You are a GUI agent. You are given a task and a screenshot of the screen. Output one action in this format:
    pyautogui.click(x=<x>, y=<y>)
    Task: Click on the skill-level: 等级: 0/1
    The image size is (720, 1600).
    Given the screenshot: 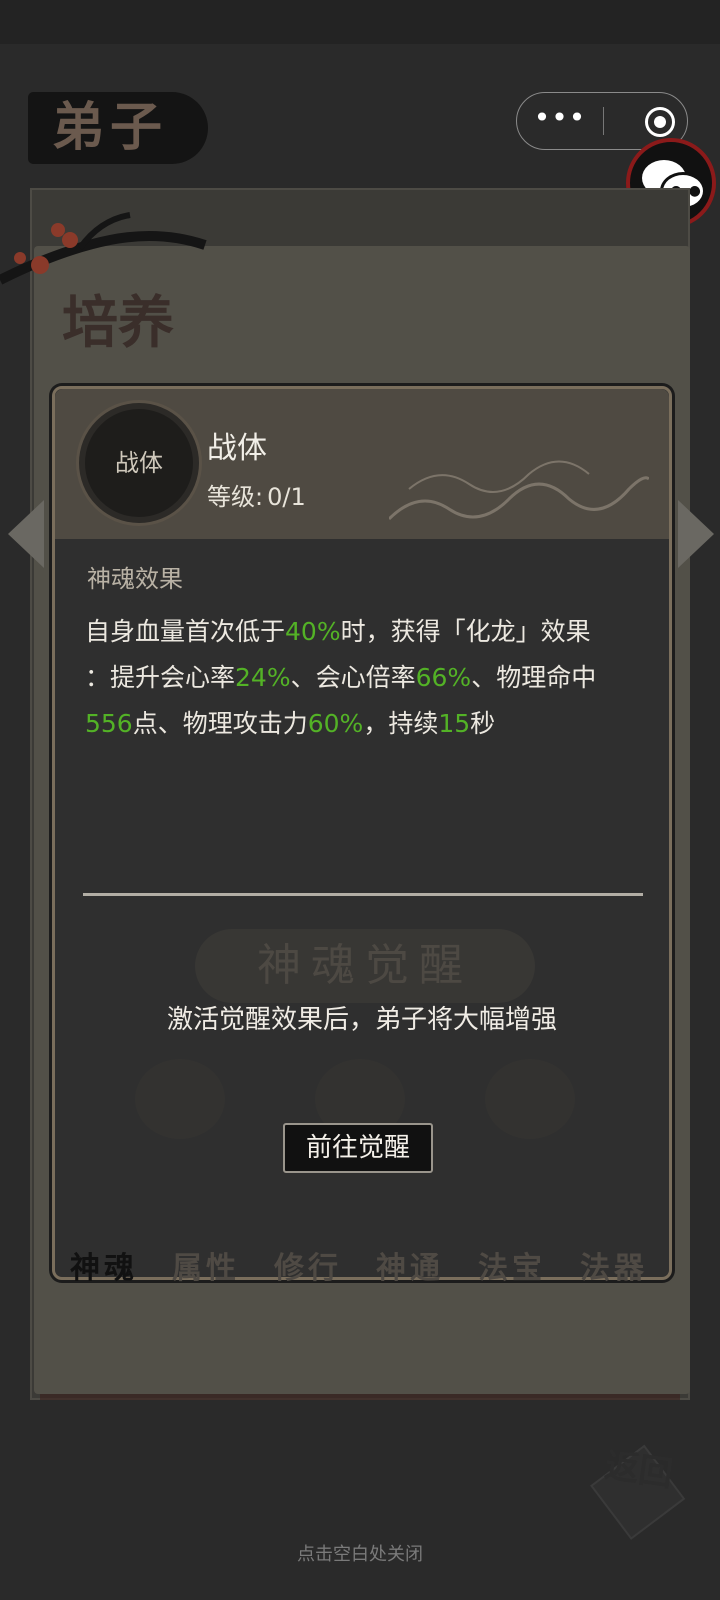 What is the action you would take?
    pyautogui.click(x=256, y=494)
    